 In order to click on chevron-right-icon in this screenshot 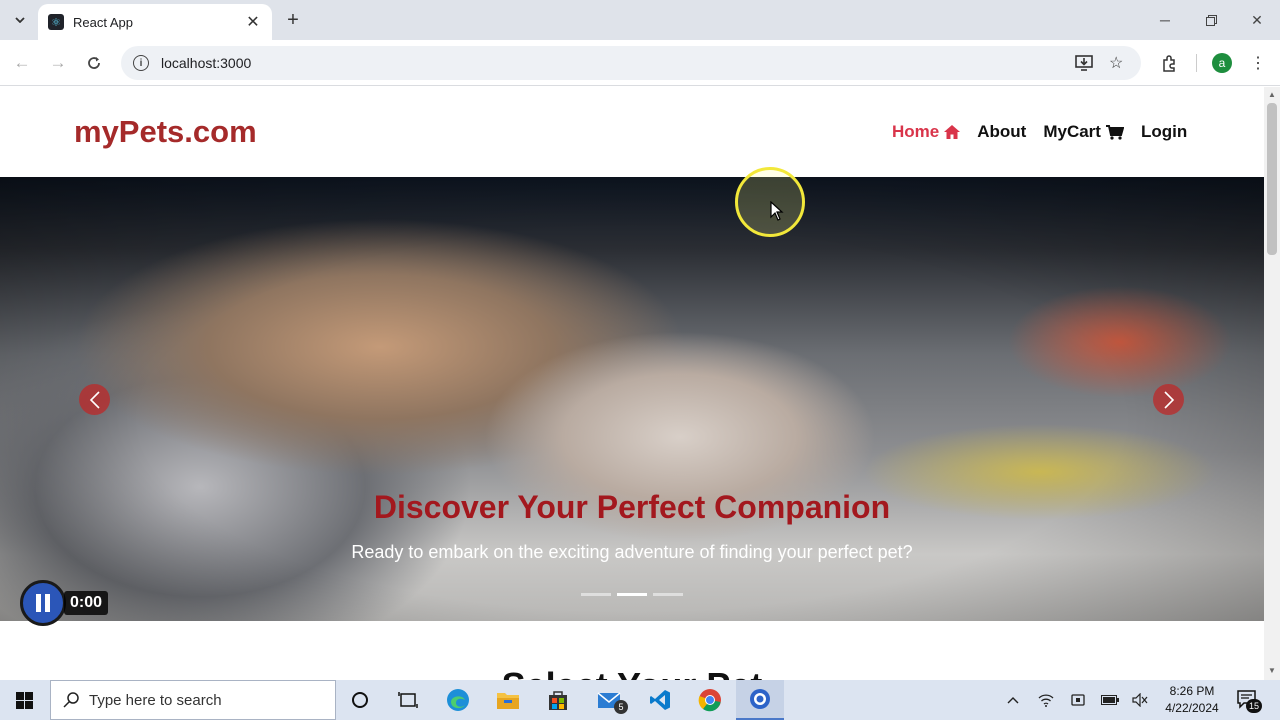, I will do `click(1168, 399)`.